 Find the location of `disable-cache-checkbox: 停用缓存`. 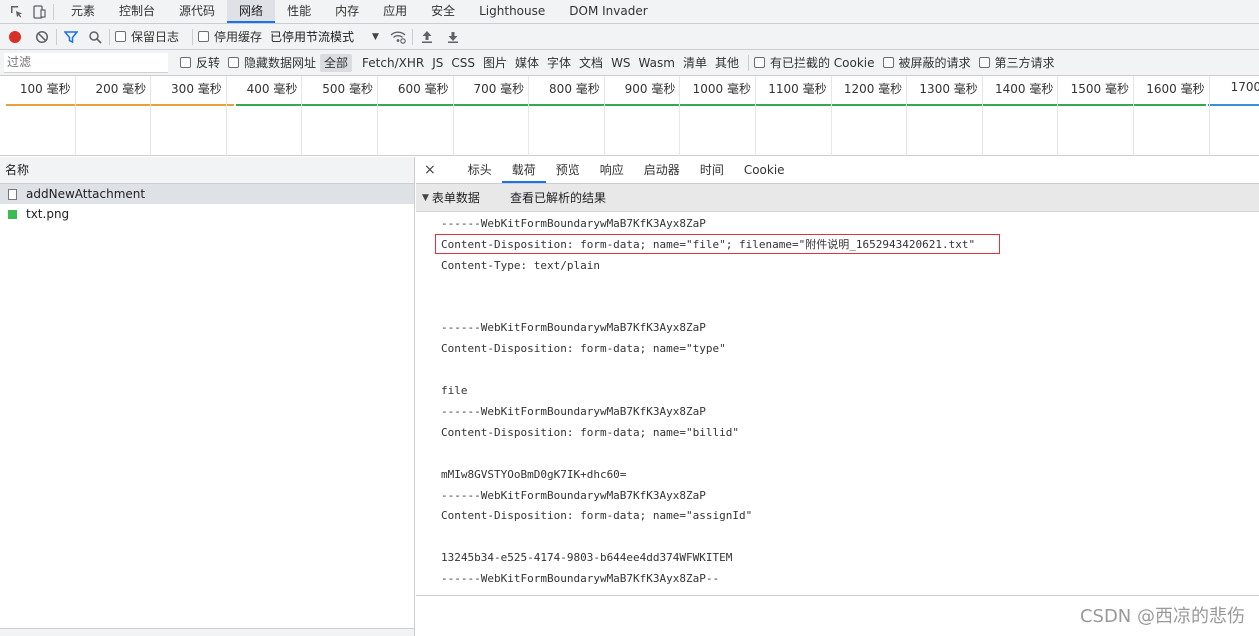

disable-cache-checkbox: 停用缓存 is located at coordinates (230, 36).